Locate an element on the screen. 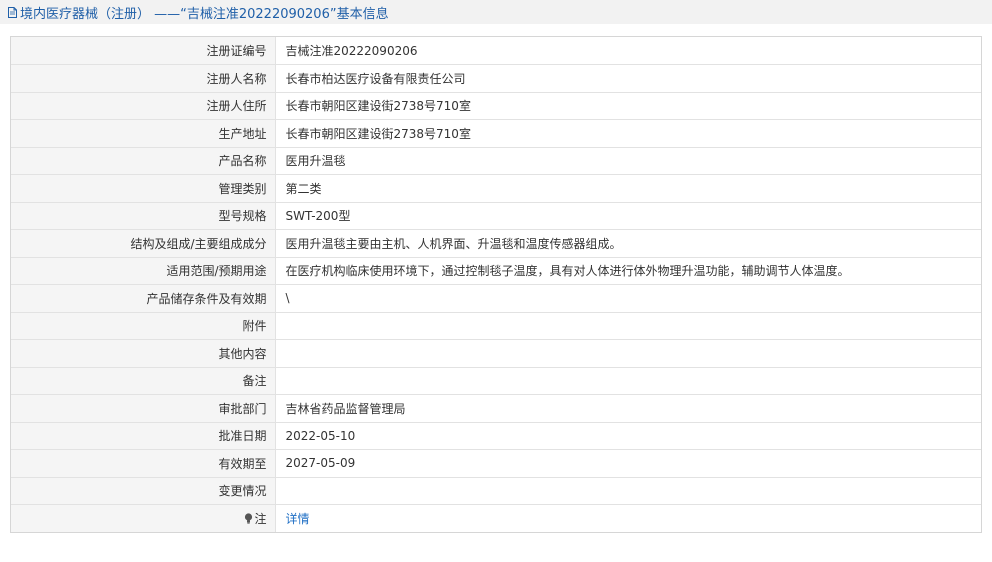  row-label: 产品储存条件及有效期 is located at coordinates (143, 298).